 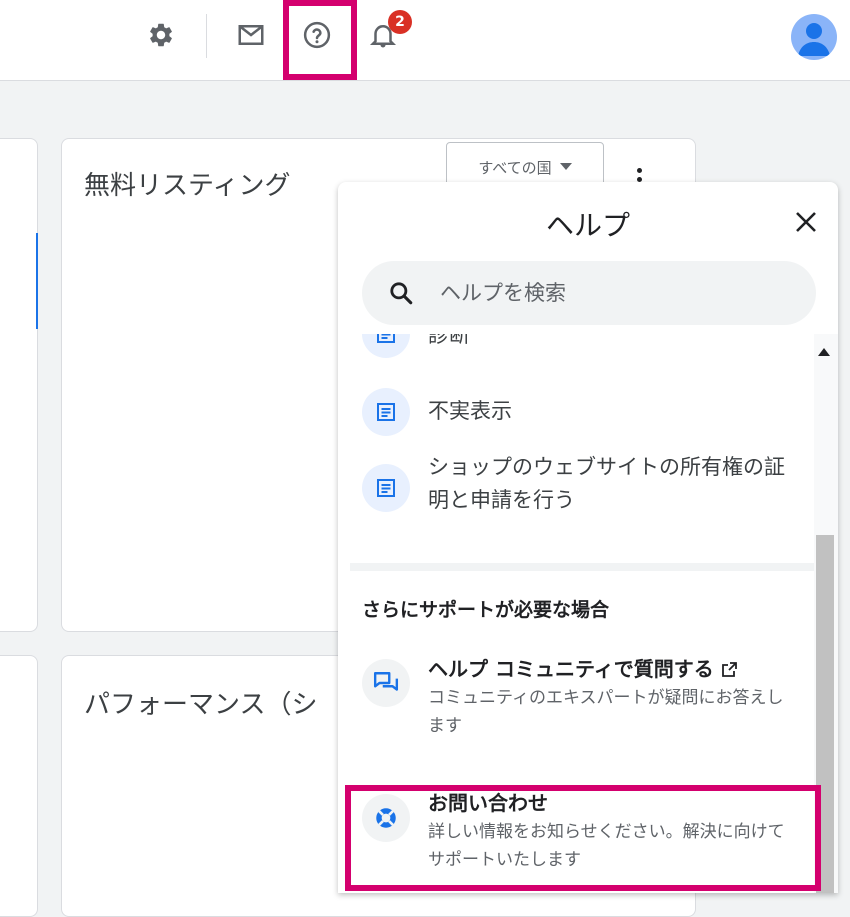 What do you see at coordinates (386, 683) in the screenshot?
I see `forum-icon` at bounding box center [386, 683].